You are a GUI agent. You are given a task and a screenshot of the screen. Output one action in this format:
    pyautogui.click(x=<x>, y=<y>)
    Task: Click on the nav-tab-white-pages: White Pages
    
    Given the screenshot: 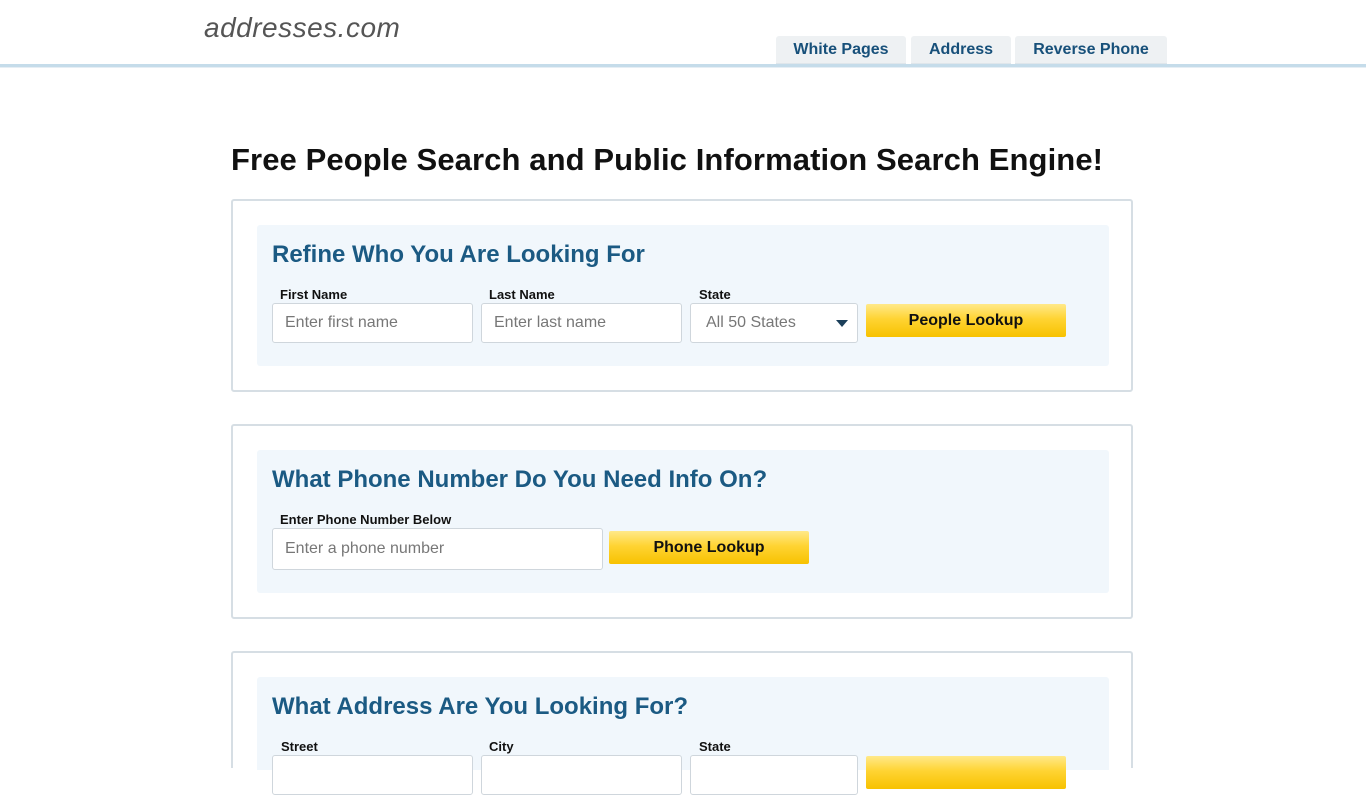 What is the action you would take?
    pyautogui.click(x=841, y=50)
    